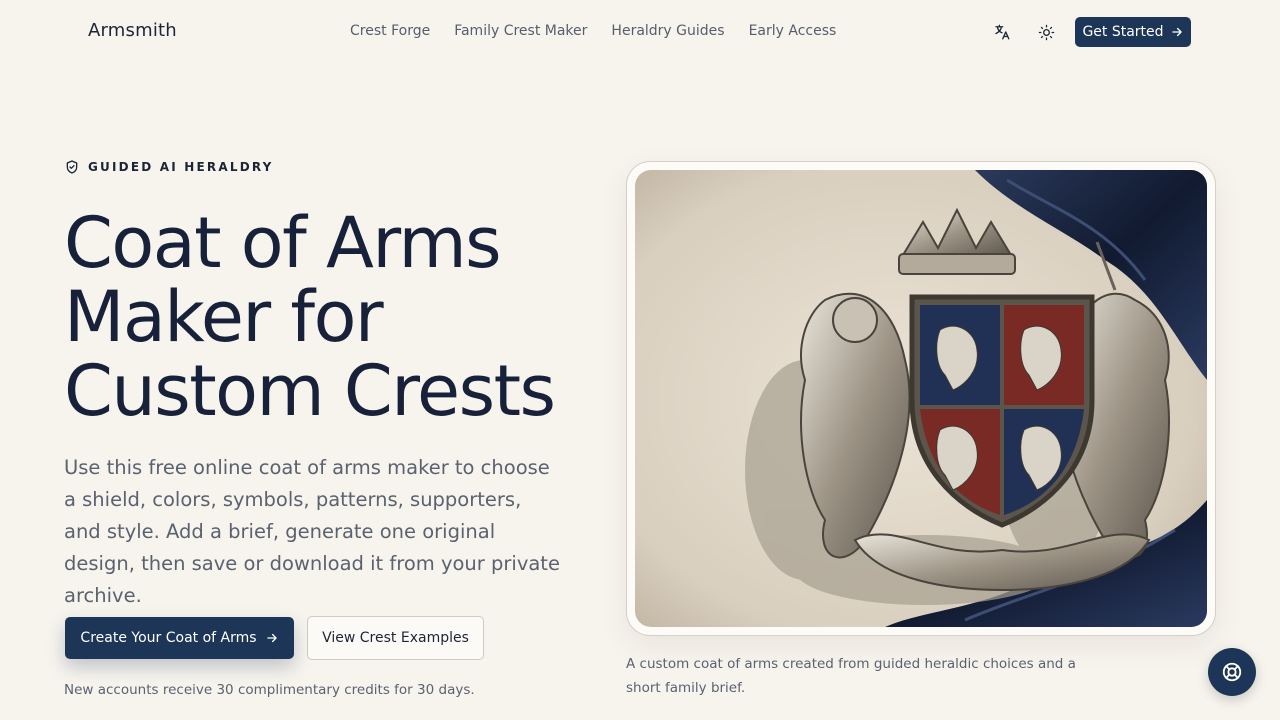 Image resolution: width=1280 pixels, height=720 pixels. What do you see at coordinates (1002, 32) in the screenshot?
I see `translate-icon` at bounding box center [1002, 32].